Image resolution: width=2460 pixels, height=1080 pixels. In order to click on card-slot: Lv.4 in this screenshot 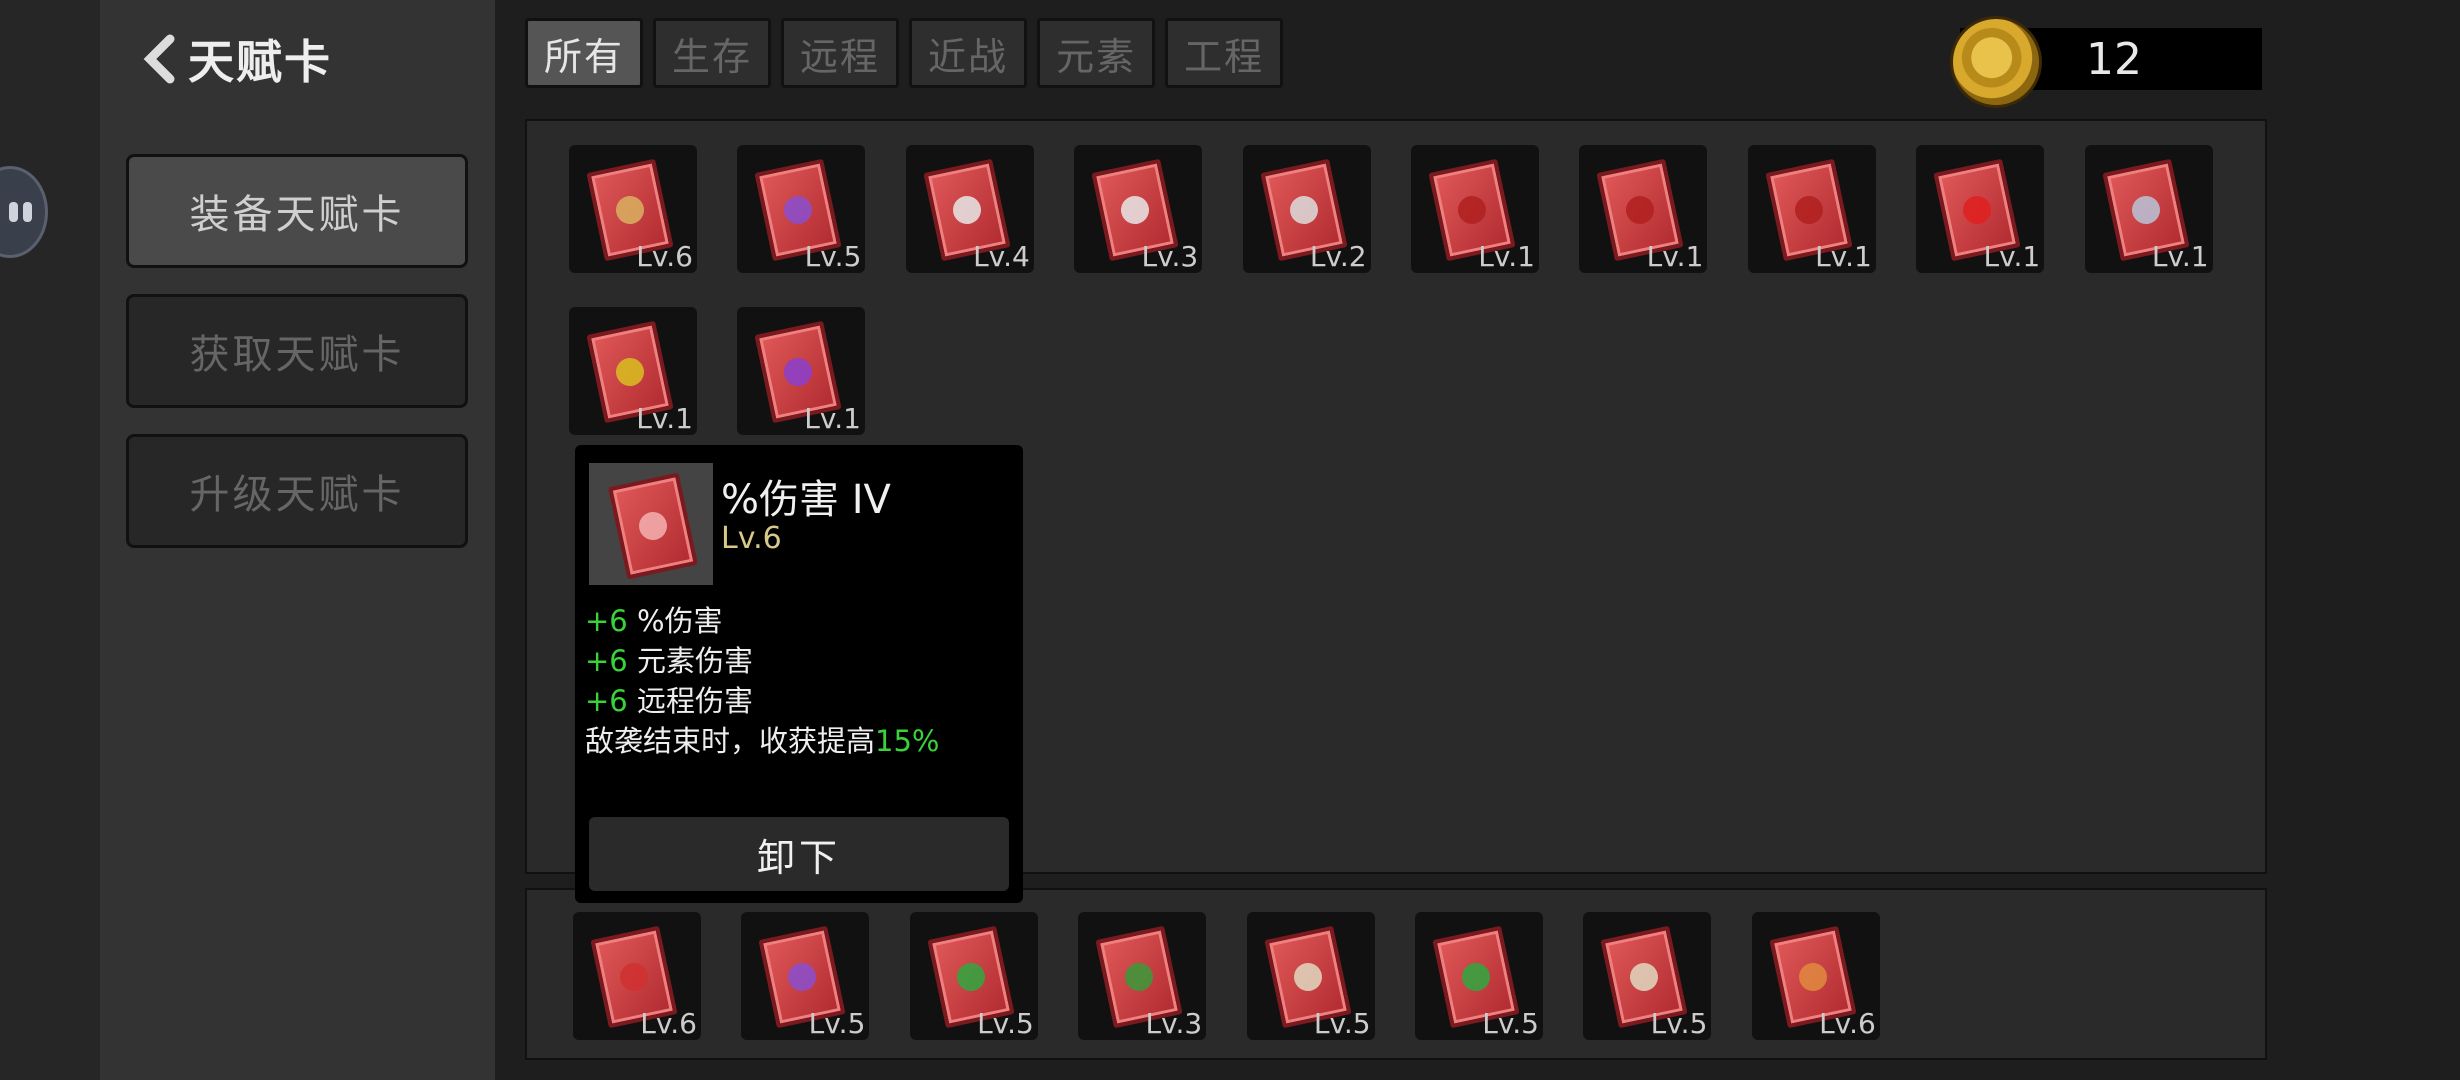, I will do `click(969, 209)`.